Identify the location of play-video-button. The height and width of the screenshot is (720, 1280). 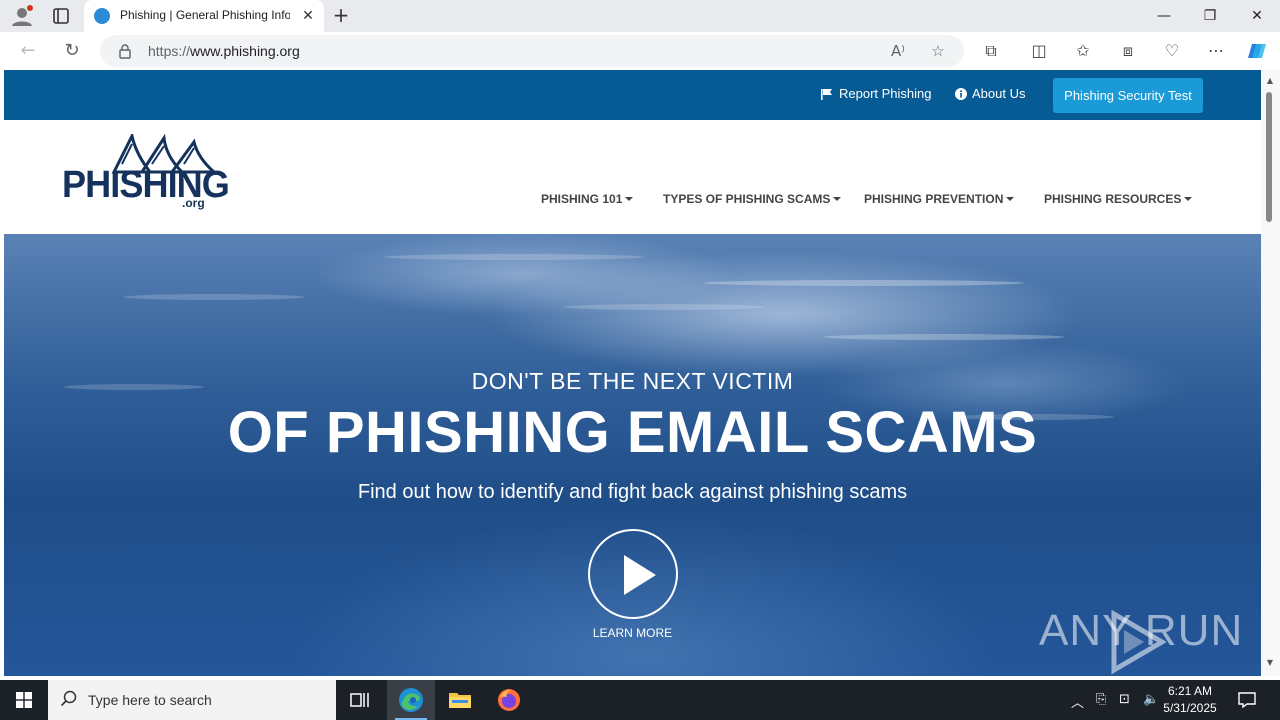
(633, 574).